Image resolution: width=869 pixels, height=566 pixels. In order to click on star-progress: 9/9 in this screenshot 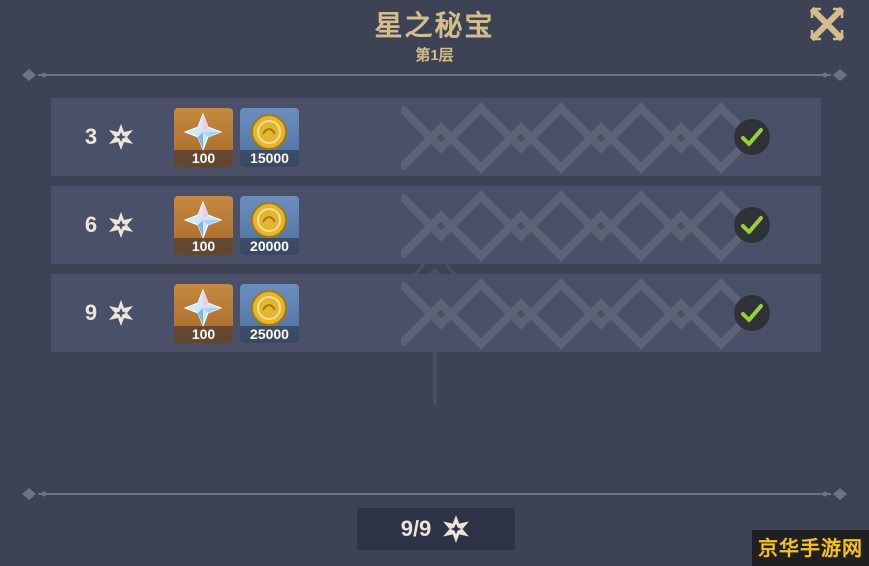, I will do `click(436, 529)`.